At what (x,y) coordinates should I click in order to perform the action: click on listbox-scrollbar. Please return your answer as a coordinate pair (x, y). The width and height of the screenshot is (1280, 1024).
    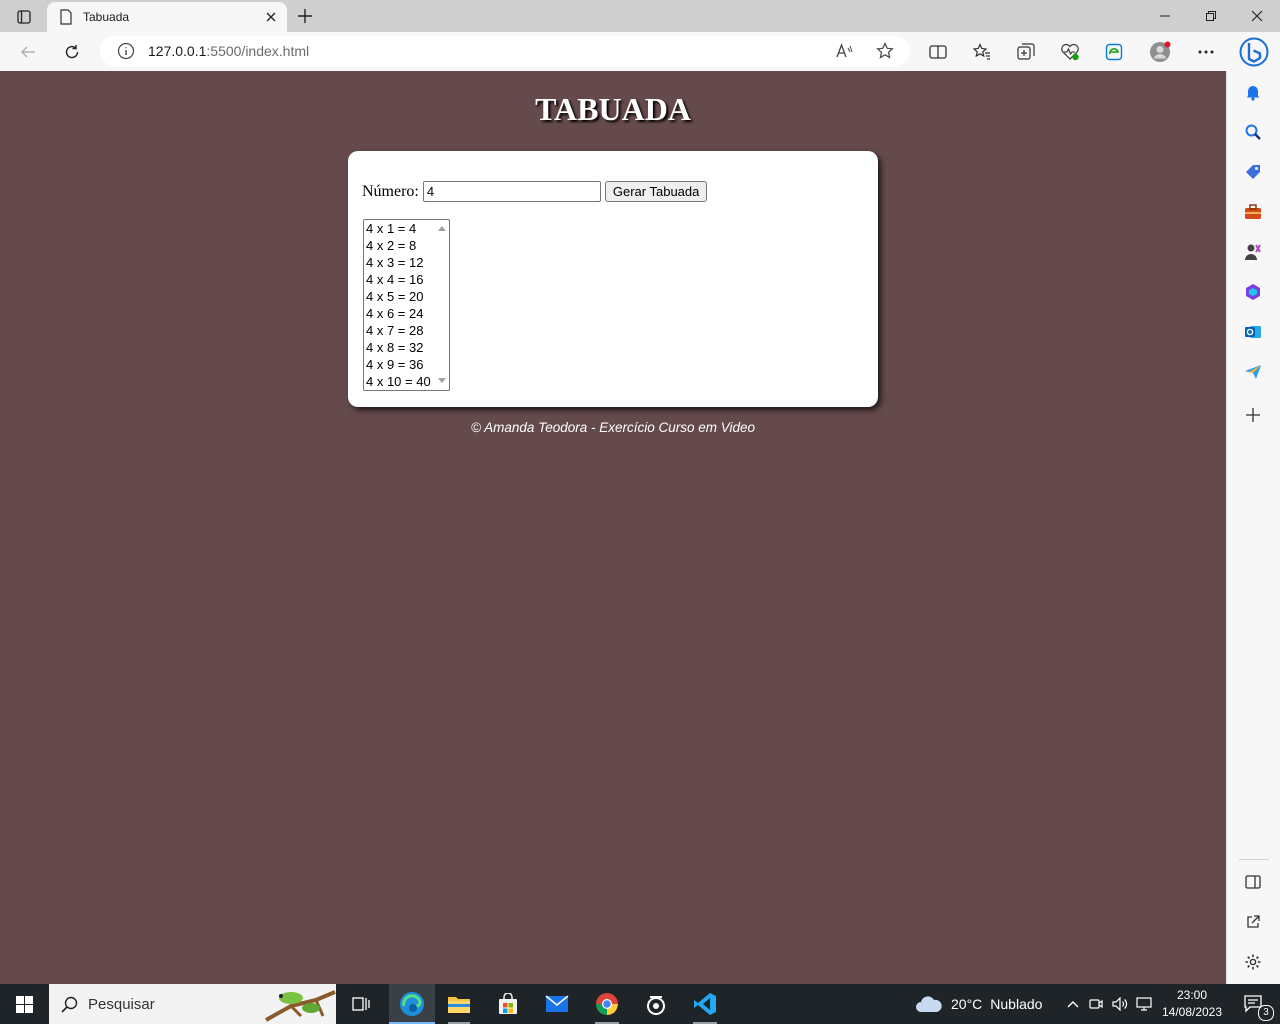
    Looking at the image, I should click on (442, 305).